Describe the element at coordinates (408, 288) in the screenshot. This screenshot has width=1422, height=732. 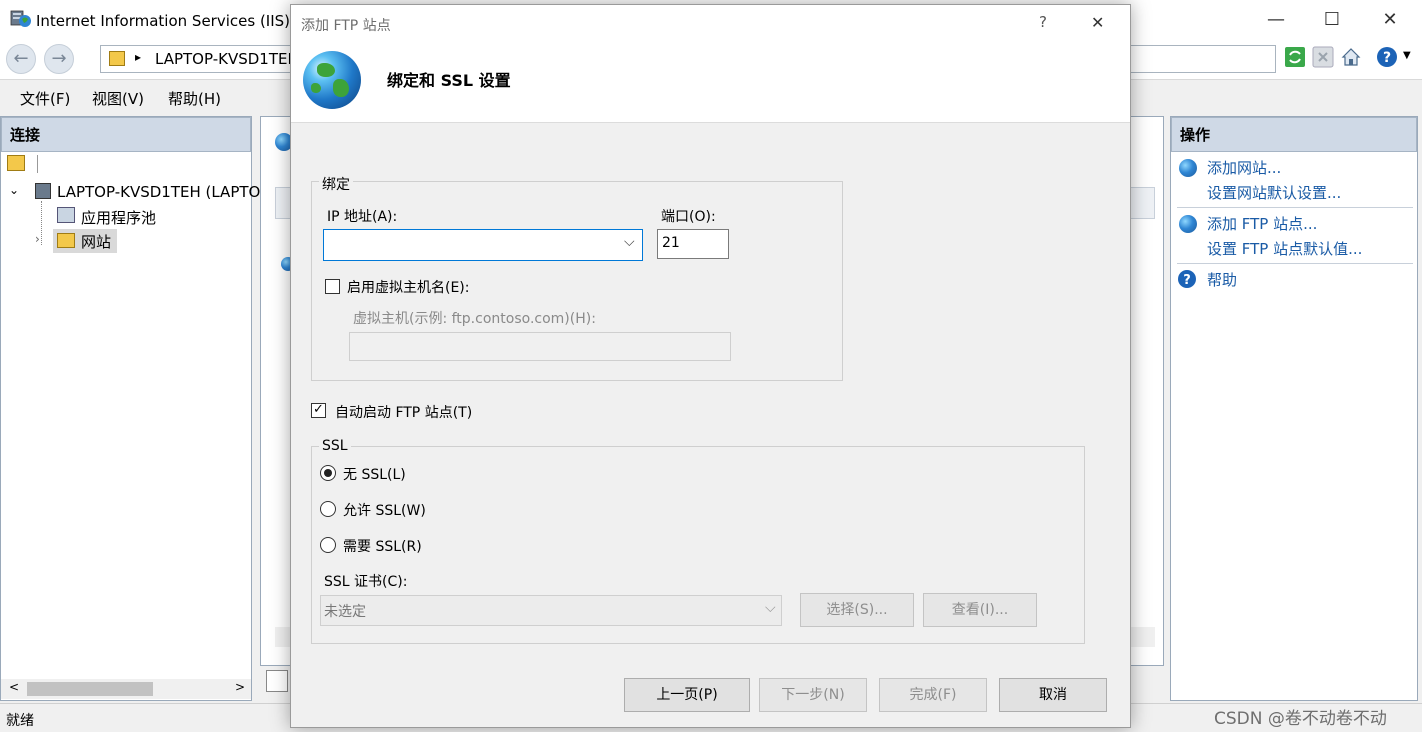
I see `enable-virtual-host-label: 启用虚拟主机名(E):` at that location.